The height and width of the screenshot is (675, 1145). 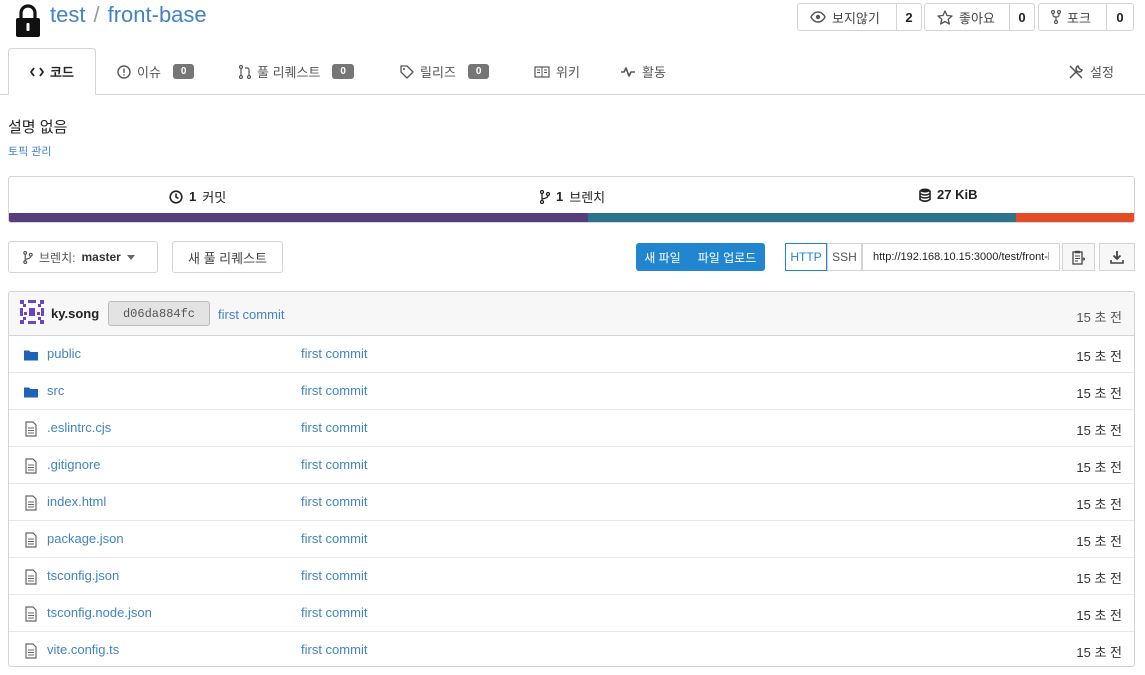 What do you see at coordinates (67, 14) in the screenshot?
I see `repo-owner-link: test` at bounding box center [67, 14].